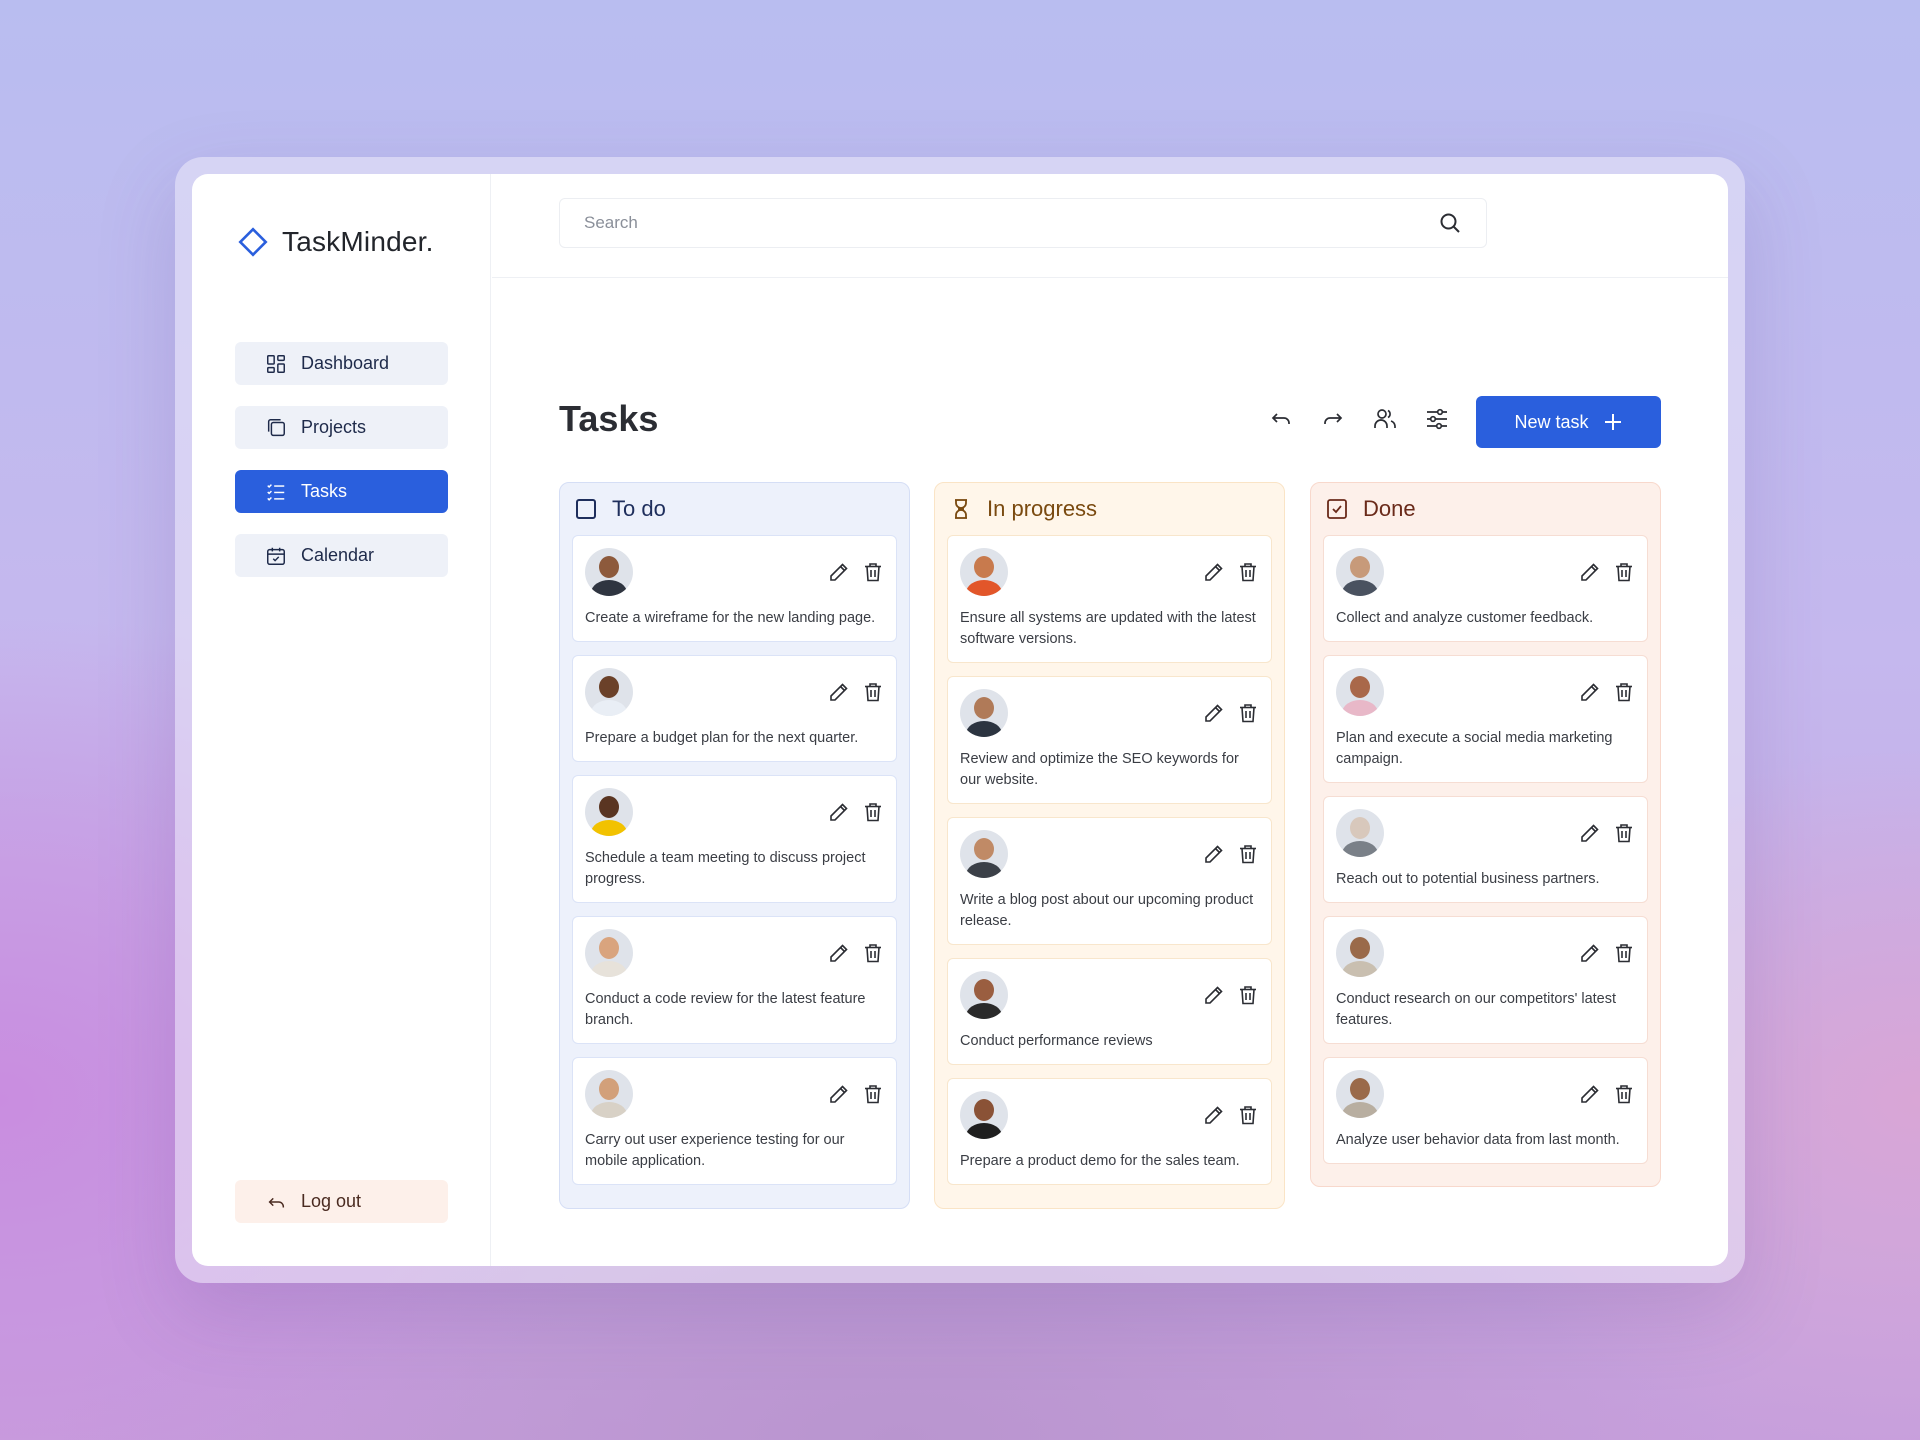 The image size is (1920, 1440). Describe the element at coordinates (341, 555) in the screenshot. I see `sidebar-item-calendar: Calendar` at that location.